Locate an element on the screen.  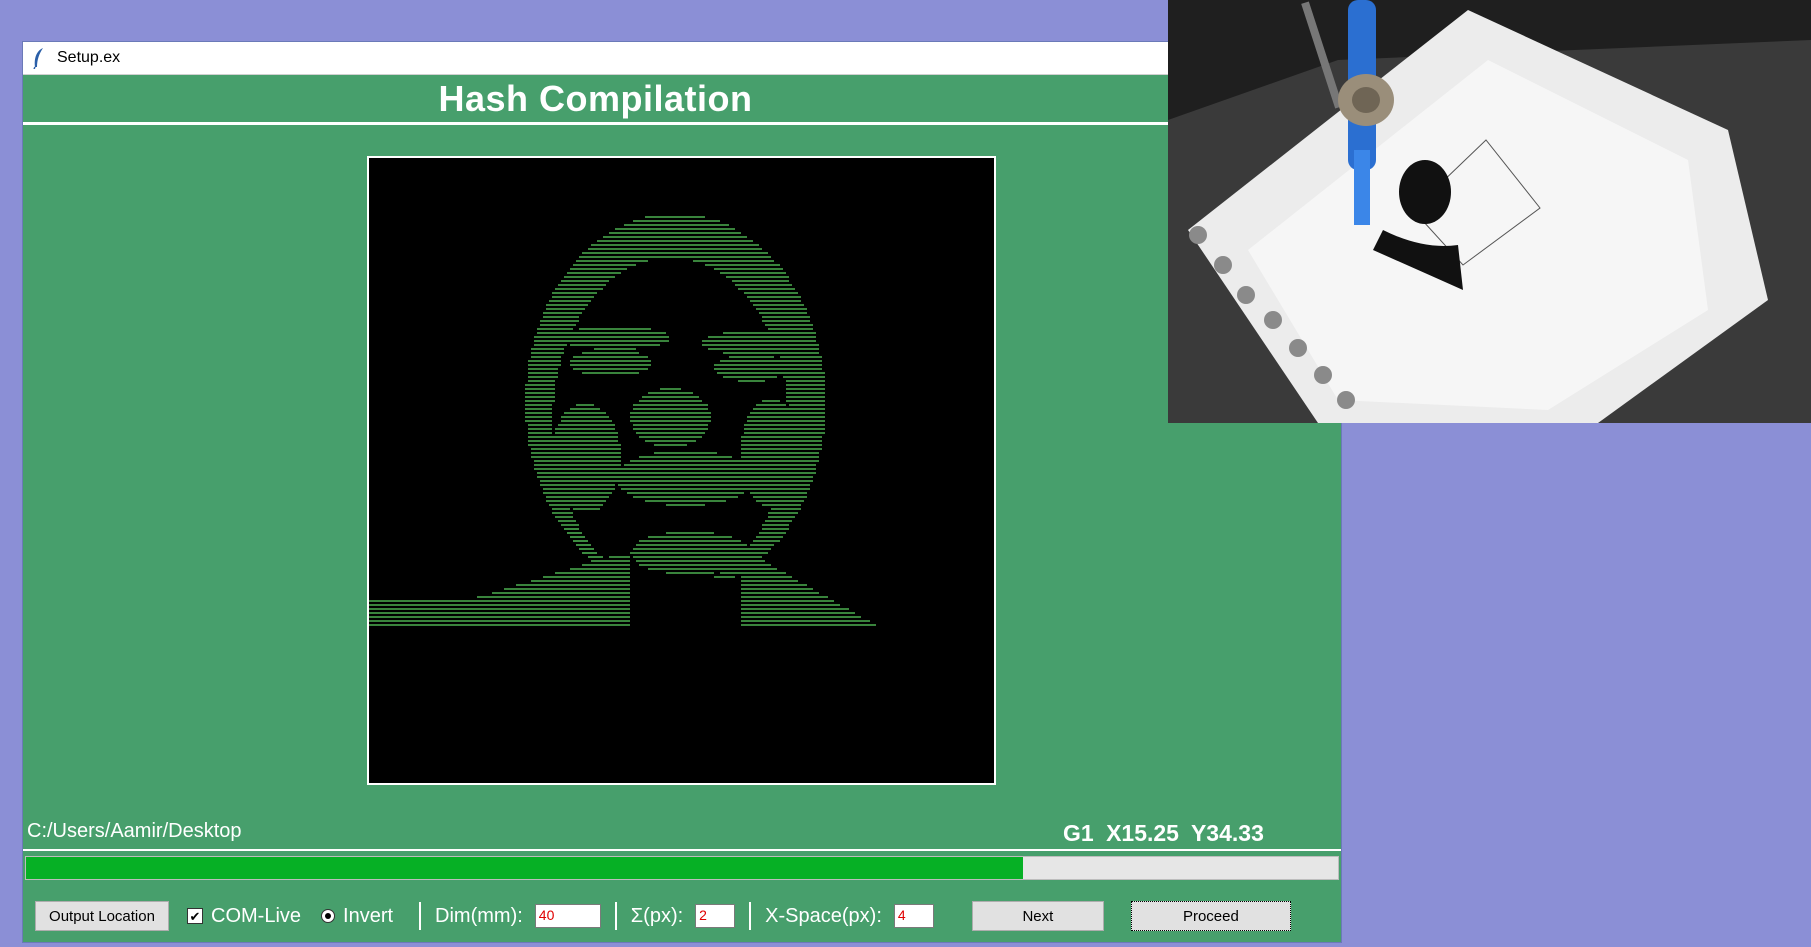
radio-selected-icon is located at coordinates (328, 916).